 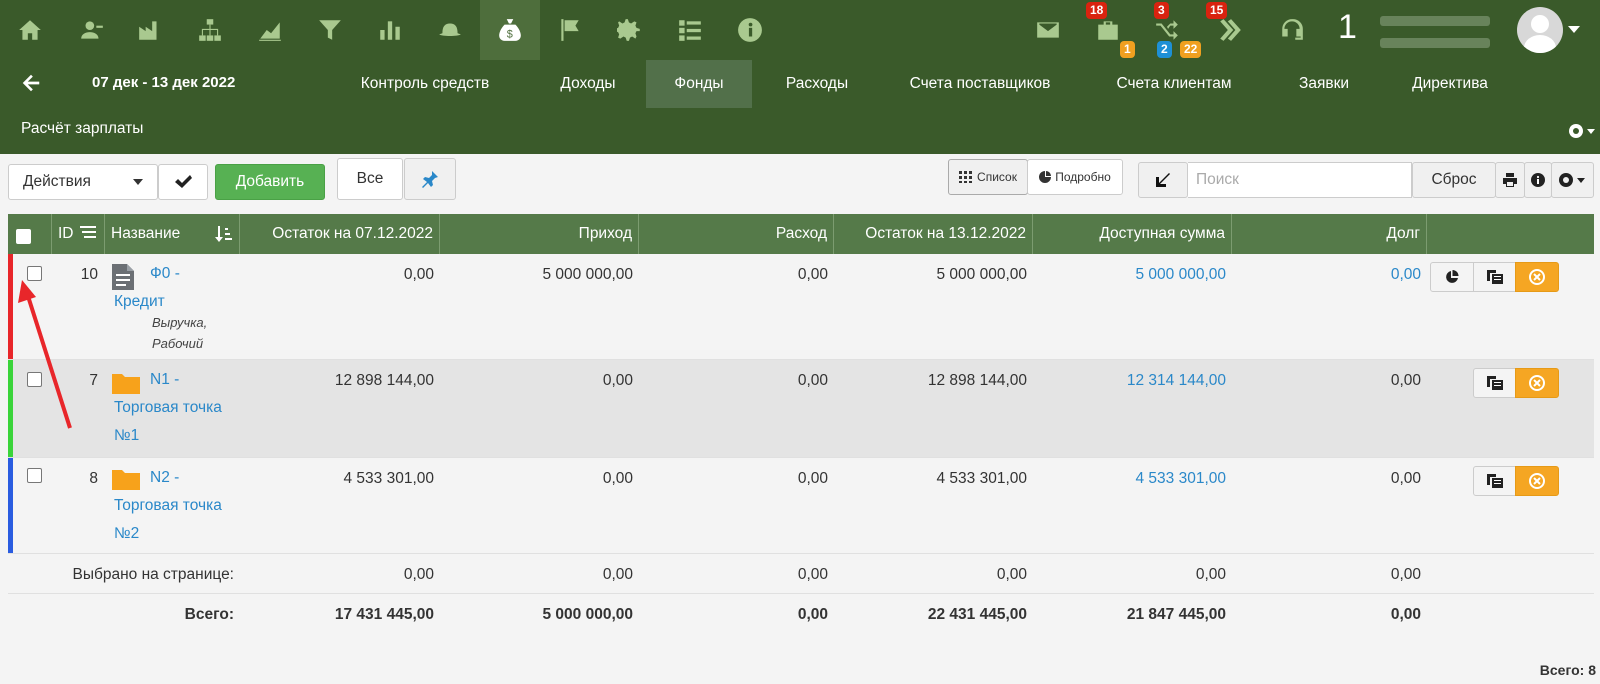 I want to click on col-id-label: ID, so click(x=66, y=233).